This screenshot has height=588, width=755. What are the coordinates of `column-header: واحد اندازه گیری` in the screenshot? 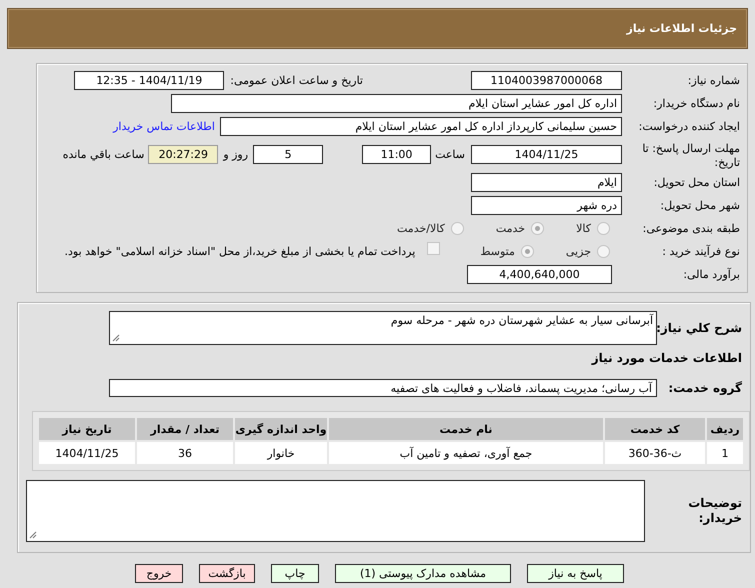 It's located at (281, 429).